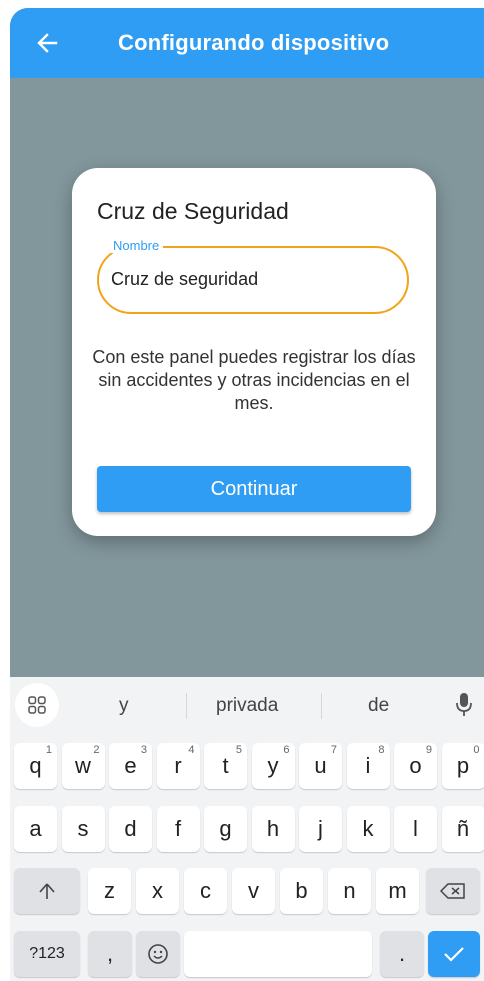  I want to click on key-label: q, so click(35, 765).